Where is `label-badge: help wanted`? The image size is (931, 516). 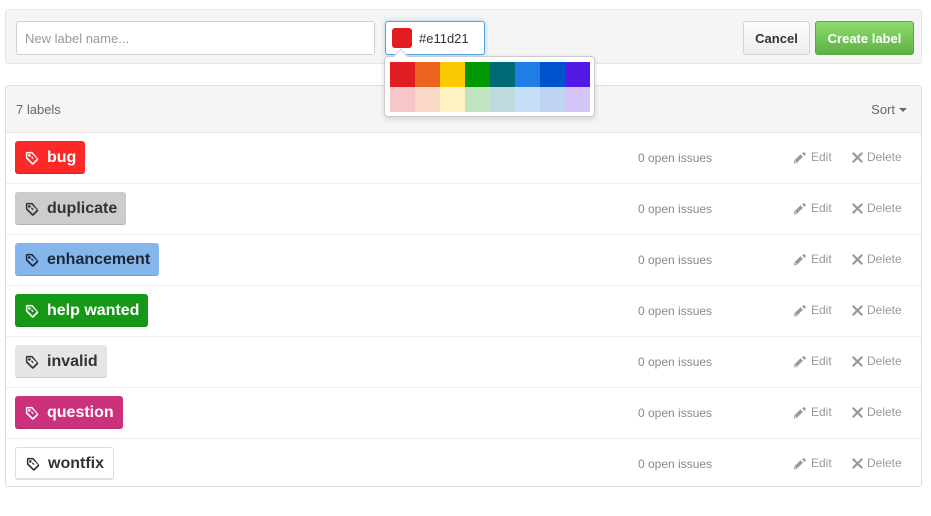
label-badge: help wanted is located at coordinates (82, 310).